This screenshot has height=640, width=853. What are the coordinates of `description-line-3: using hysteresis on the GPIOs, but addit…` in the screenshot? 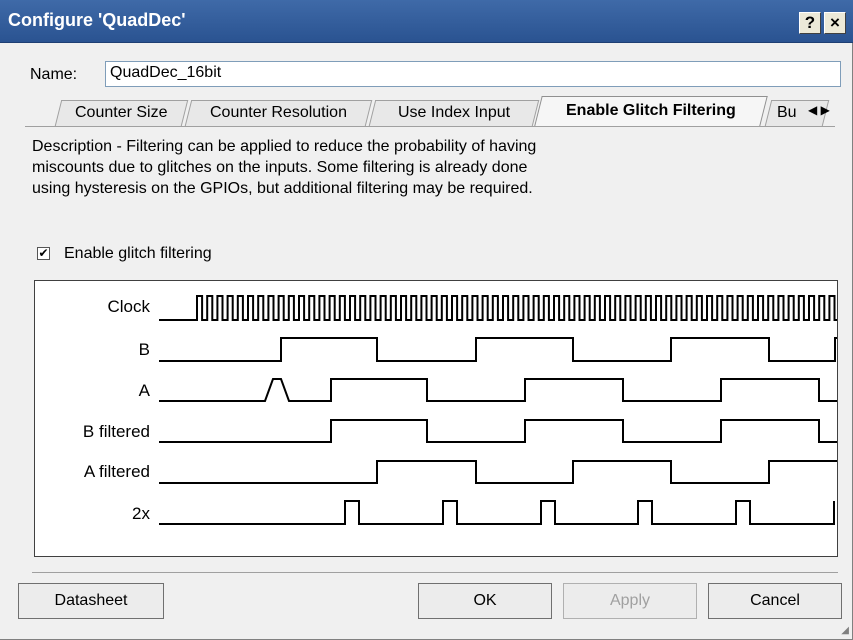 It's located at (282, 188).